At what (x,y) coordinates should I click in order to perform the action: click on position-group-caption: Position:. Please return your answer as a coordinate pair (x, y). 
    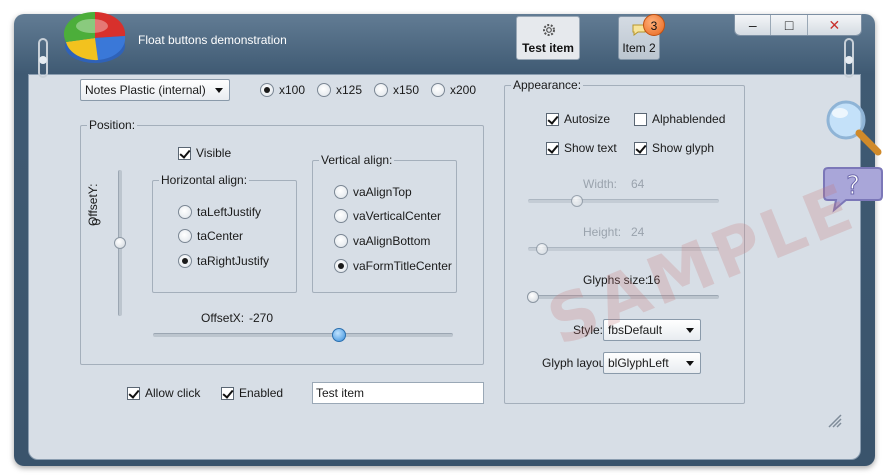
    Looking at the image, I should click on (112, 125).